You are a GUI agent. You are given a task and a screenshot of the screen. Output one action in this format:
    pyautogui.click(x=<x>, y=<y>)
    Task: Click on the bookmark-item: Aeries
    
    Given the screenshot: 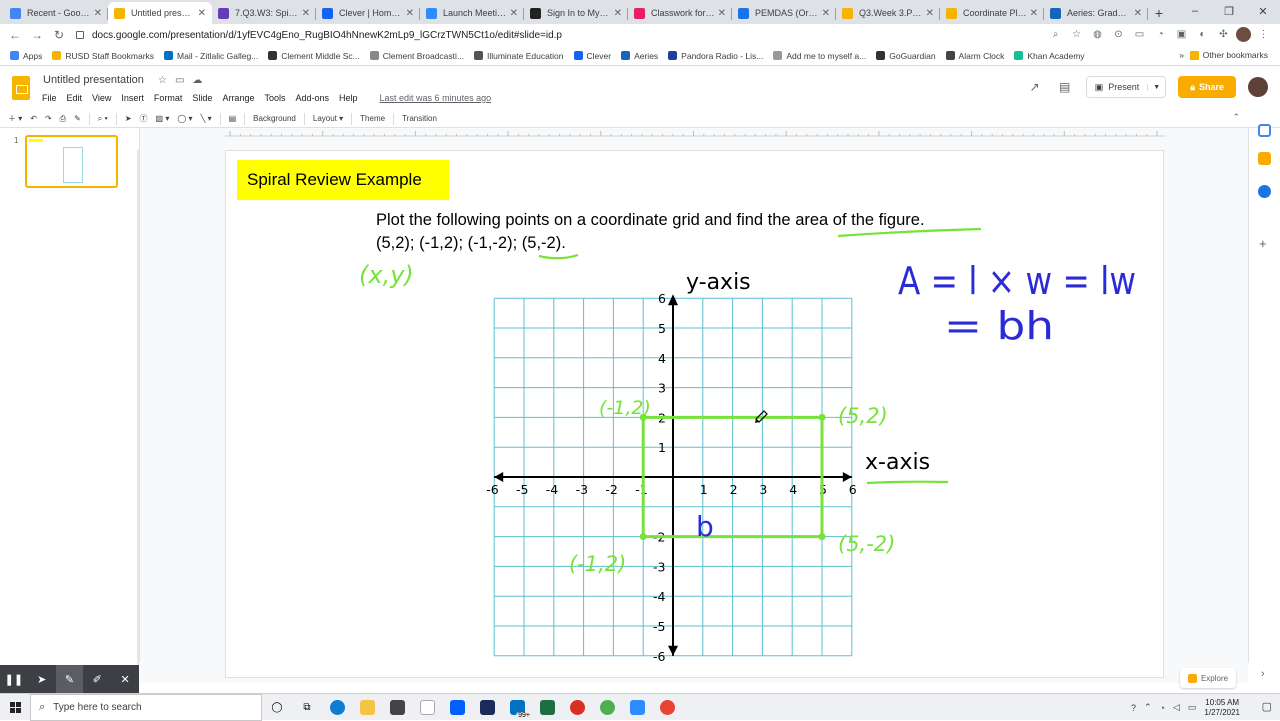 What is the action you would take?
    pyautogui.click(x=639, y=56)
    